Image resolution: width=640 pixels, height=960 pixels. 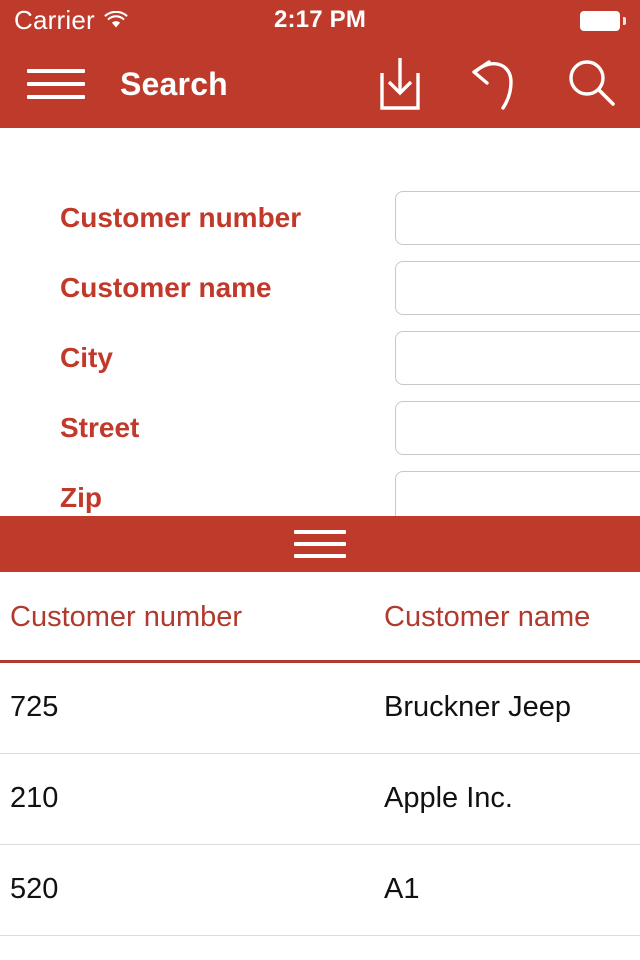 What do you see at coordinates (126, 617) in the screenshot?
I see `column-header-customer-number: Customer number` at bounding box center [126, 617].